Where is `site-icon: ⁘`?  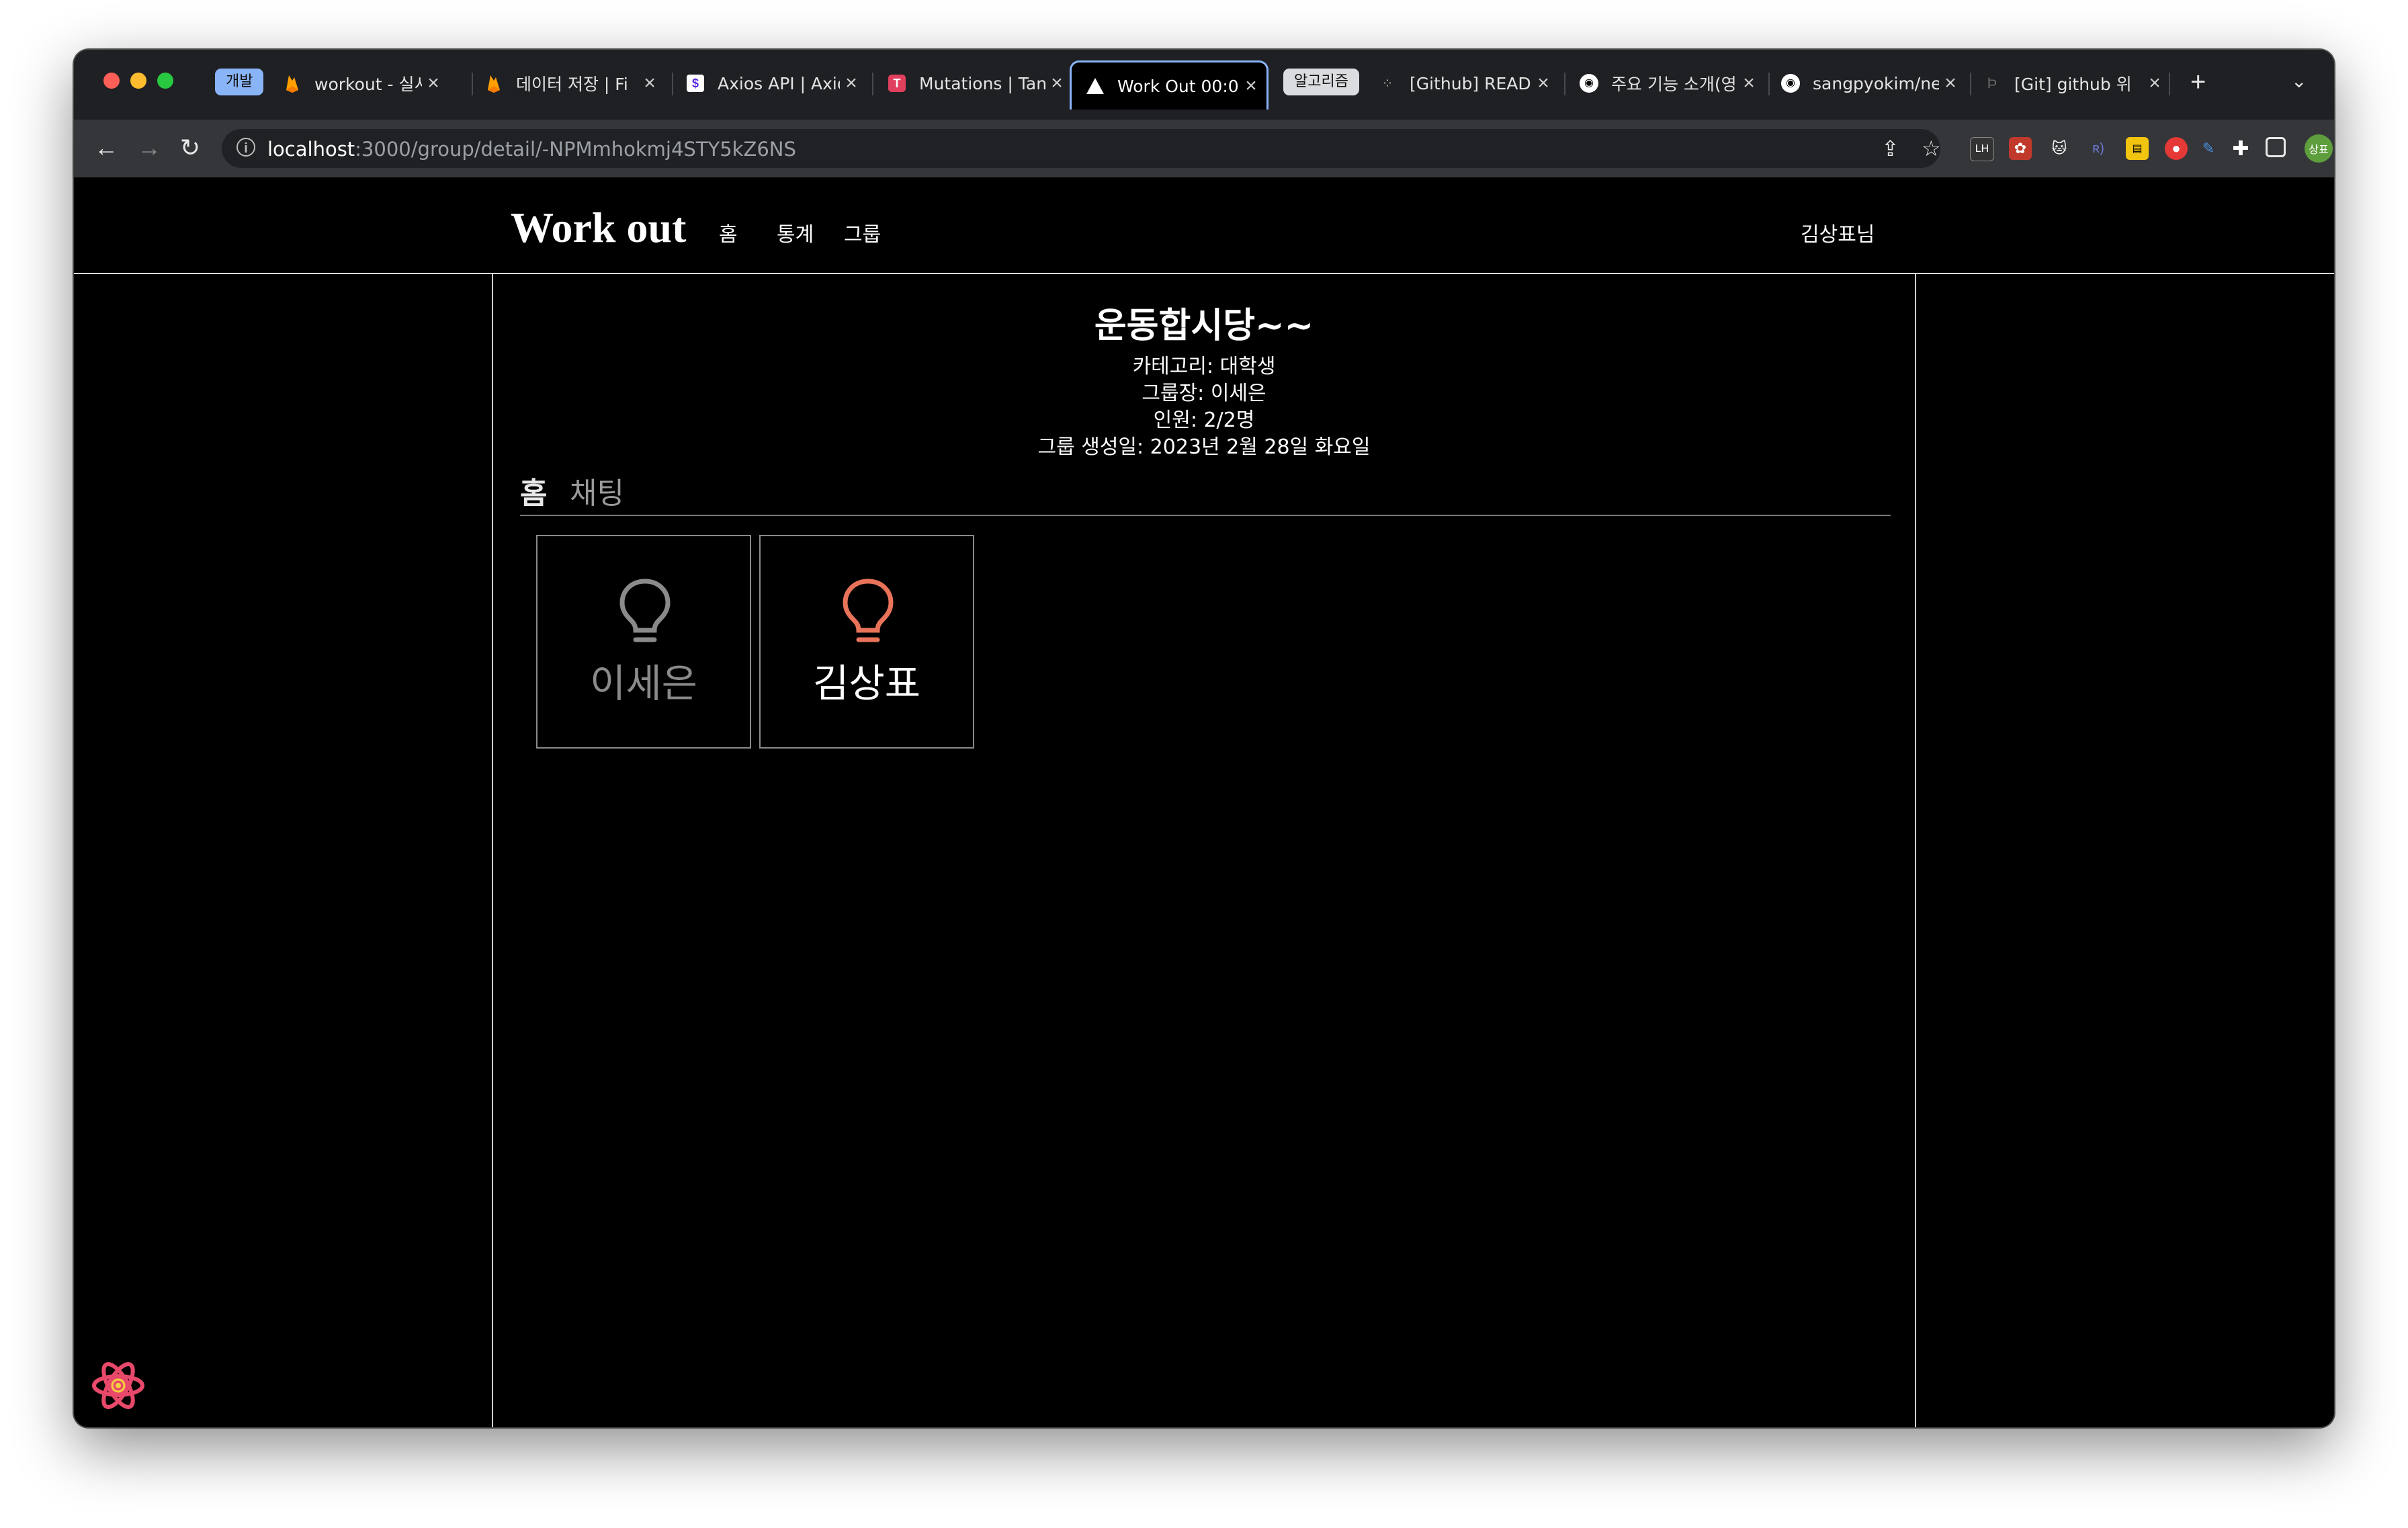 site-icon: ⁘ is located at coordinates (1387, 84).